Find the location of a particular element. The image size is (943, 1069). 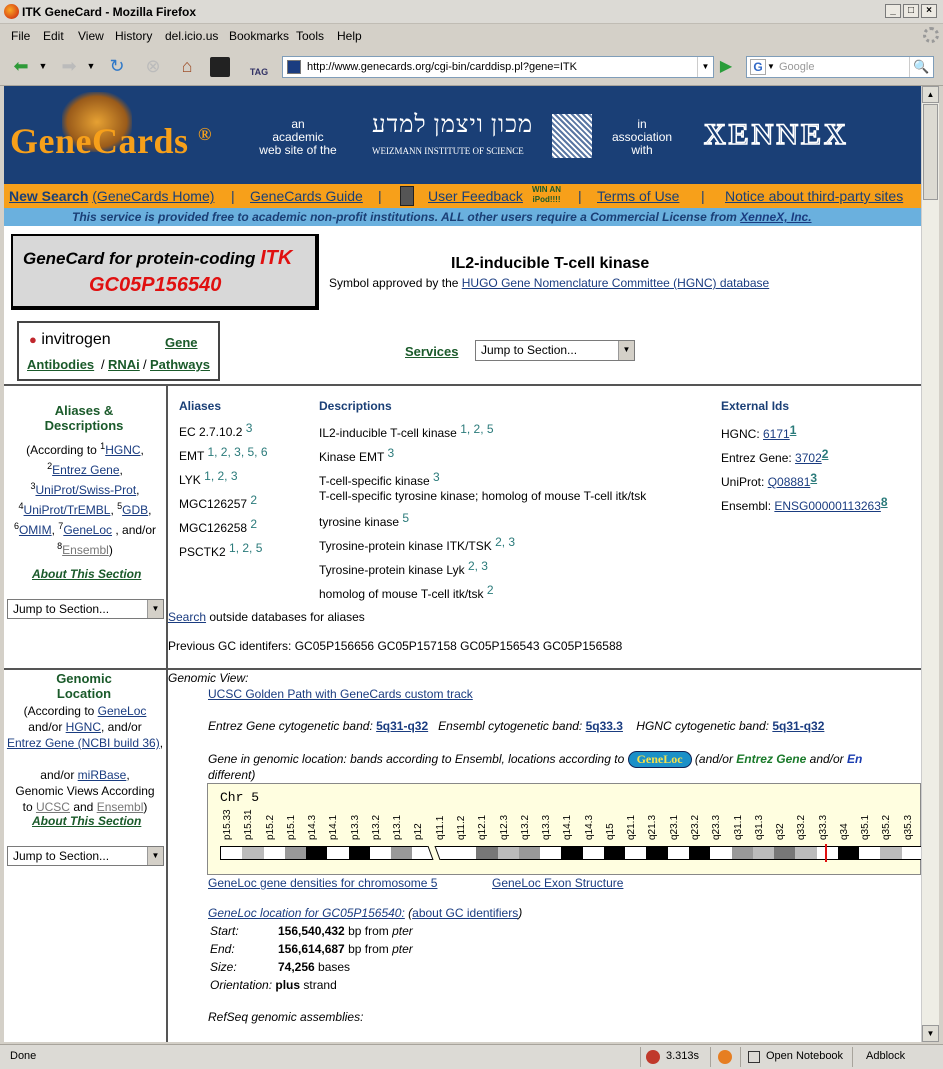

menu-edit: Edit is located at coordinates (53, 36).